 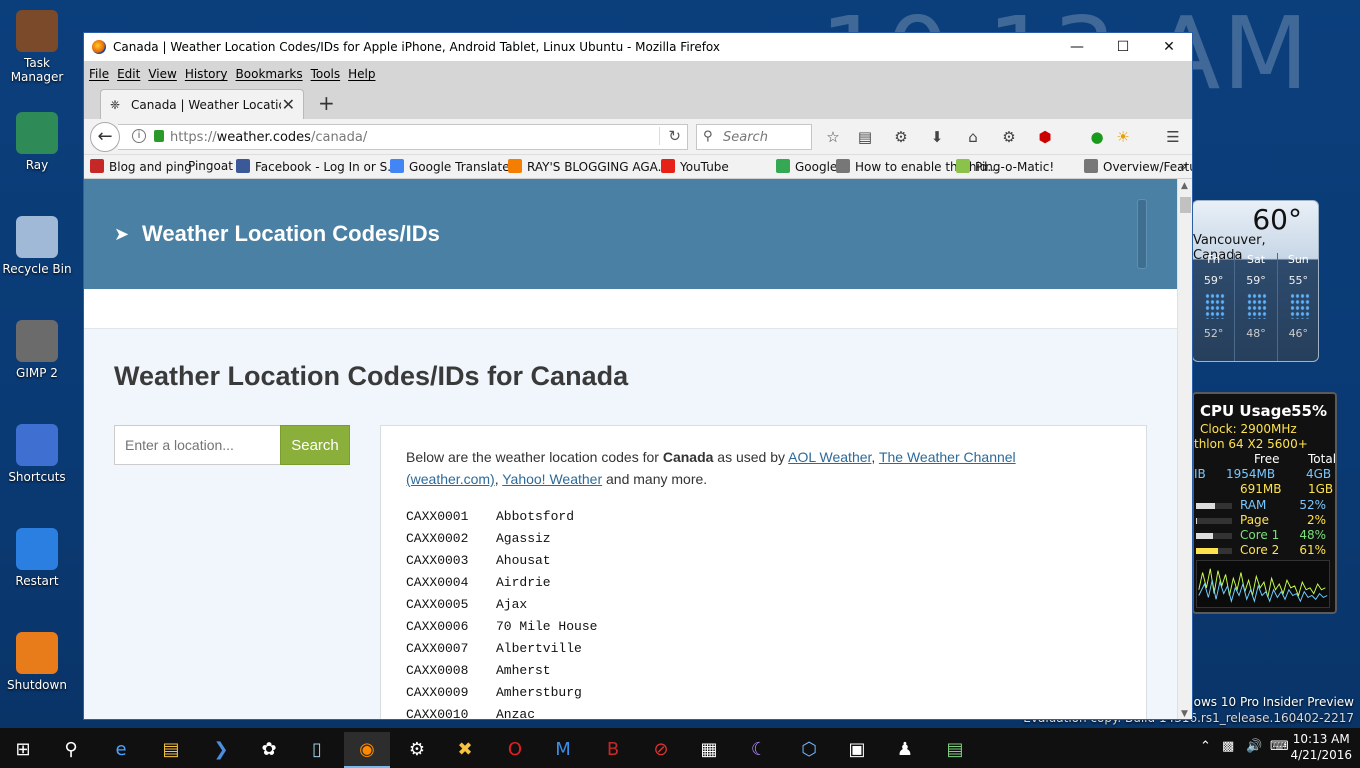 I want to click on minimize-button: —, so click(x=1077, y=47).